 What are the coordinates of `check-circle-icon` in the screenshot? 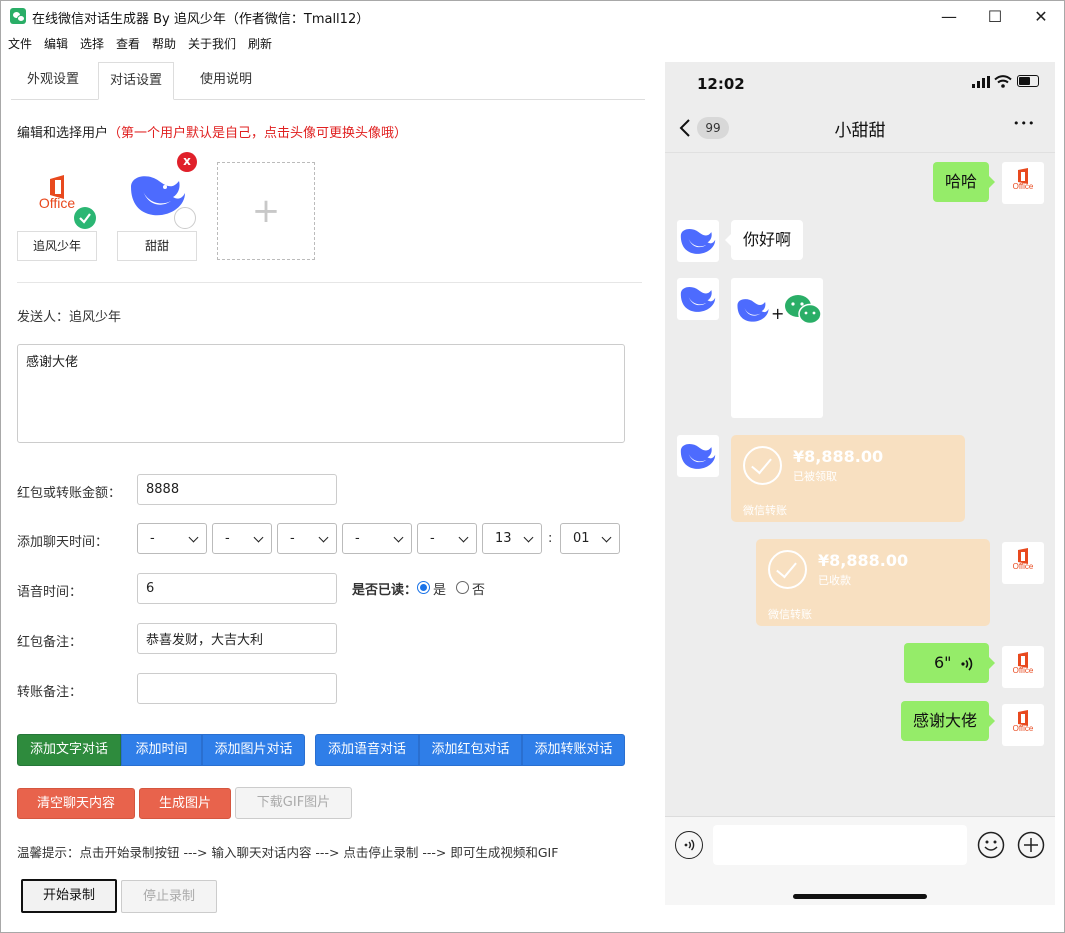 It's located at (762, 465).